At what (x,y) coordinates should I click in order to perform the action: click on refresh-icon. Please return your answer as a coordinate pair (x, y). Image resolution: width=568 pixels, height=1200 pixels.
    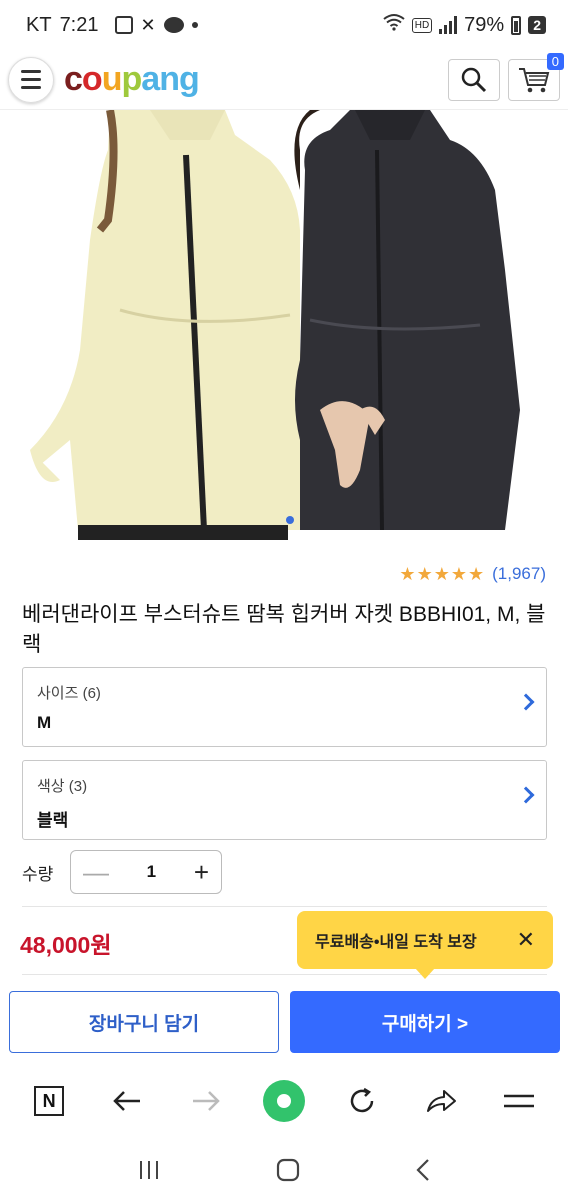
    Looking at the image, I should click on (362, 1100).